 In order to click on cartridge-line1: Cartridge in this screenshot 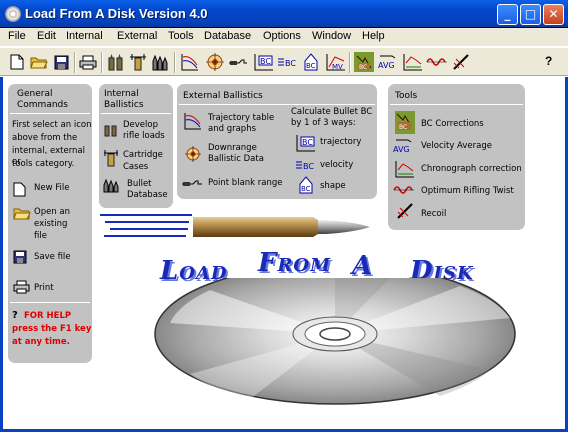, I will do `click(143, 155)`.